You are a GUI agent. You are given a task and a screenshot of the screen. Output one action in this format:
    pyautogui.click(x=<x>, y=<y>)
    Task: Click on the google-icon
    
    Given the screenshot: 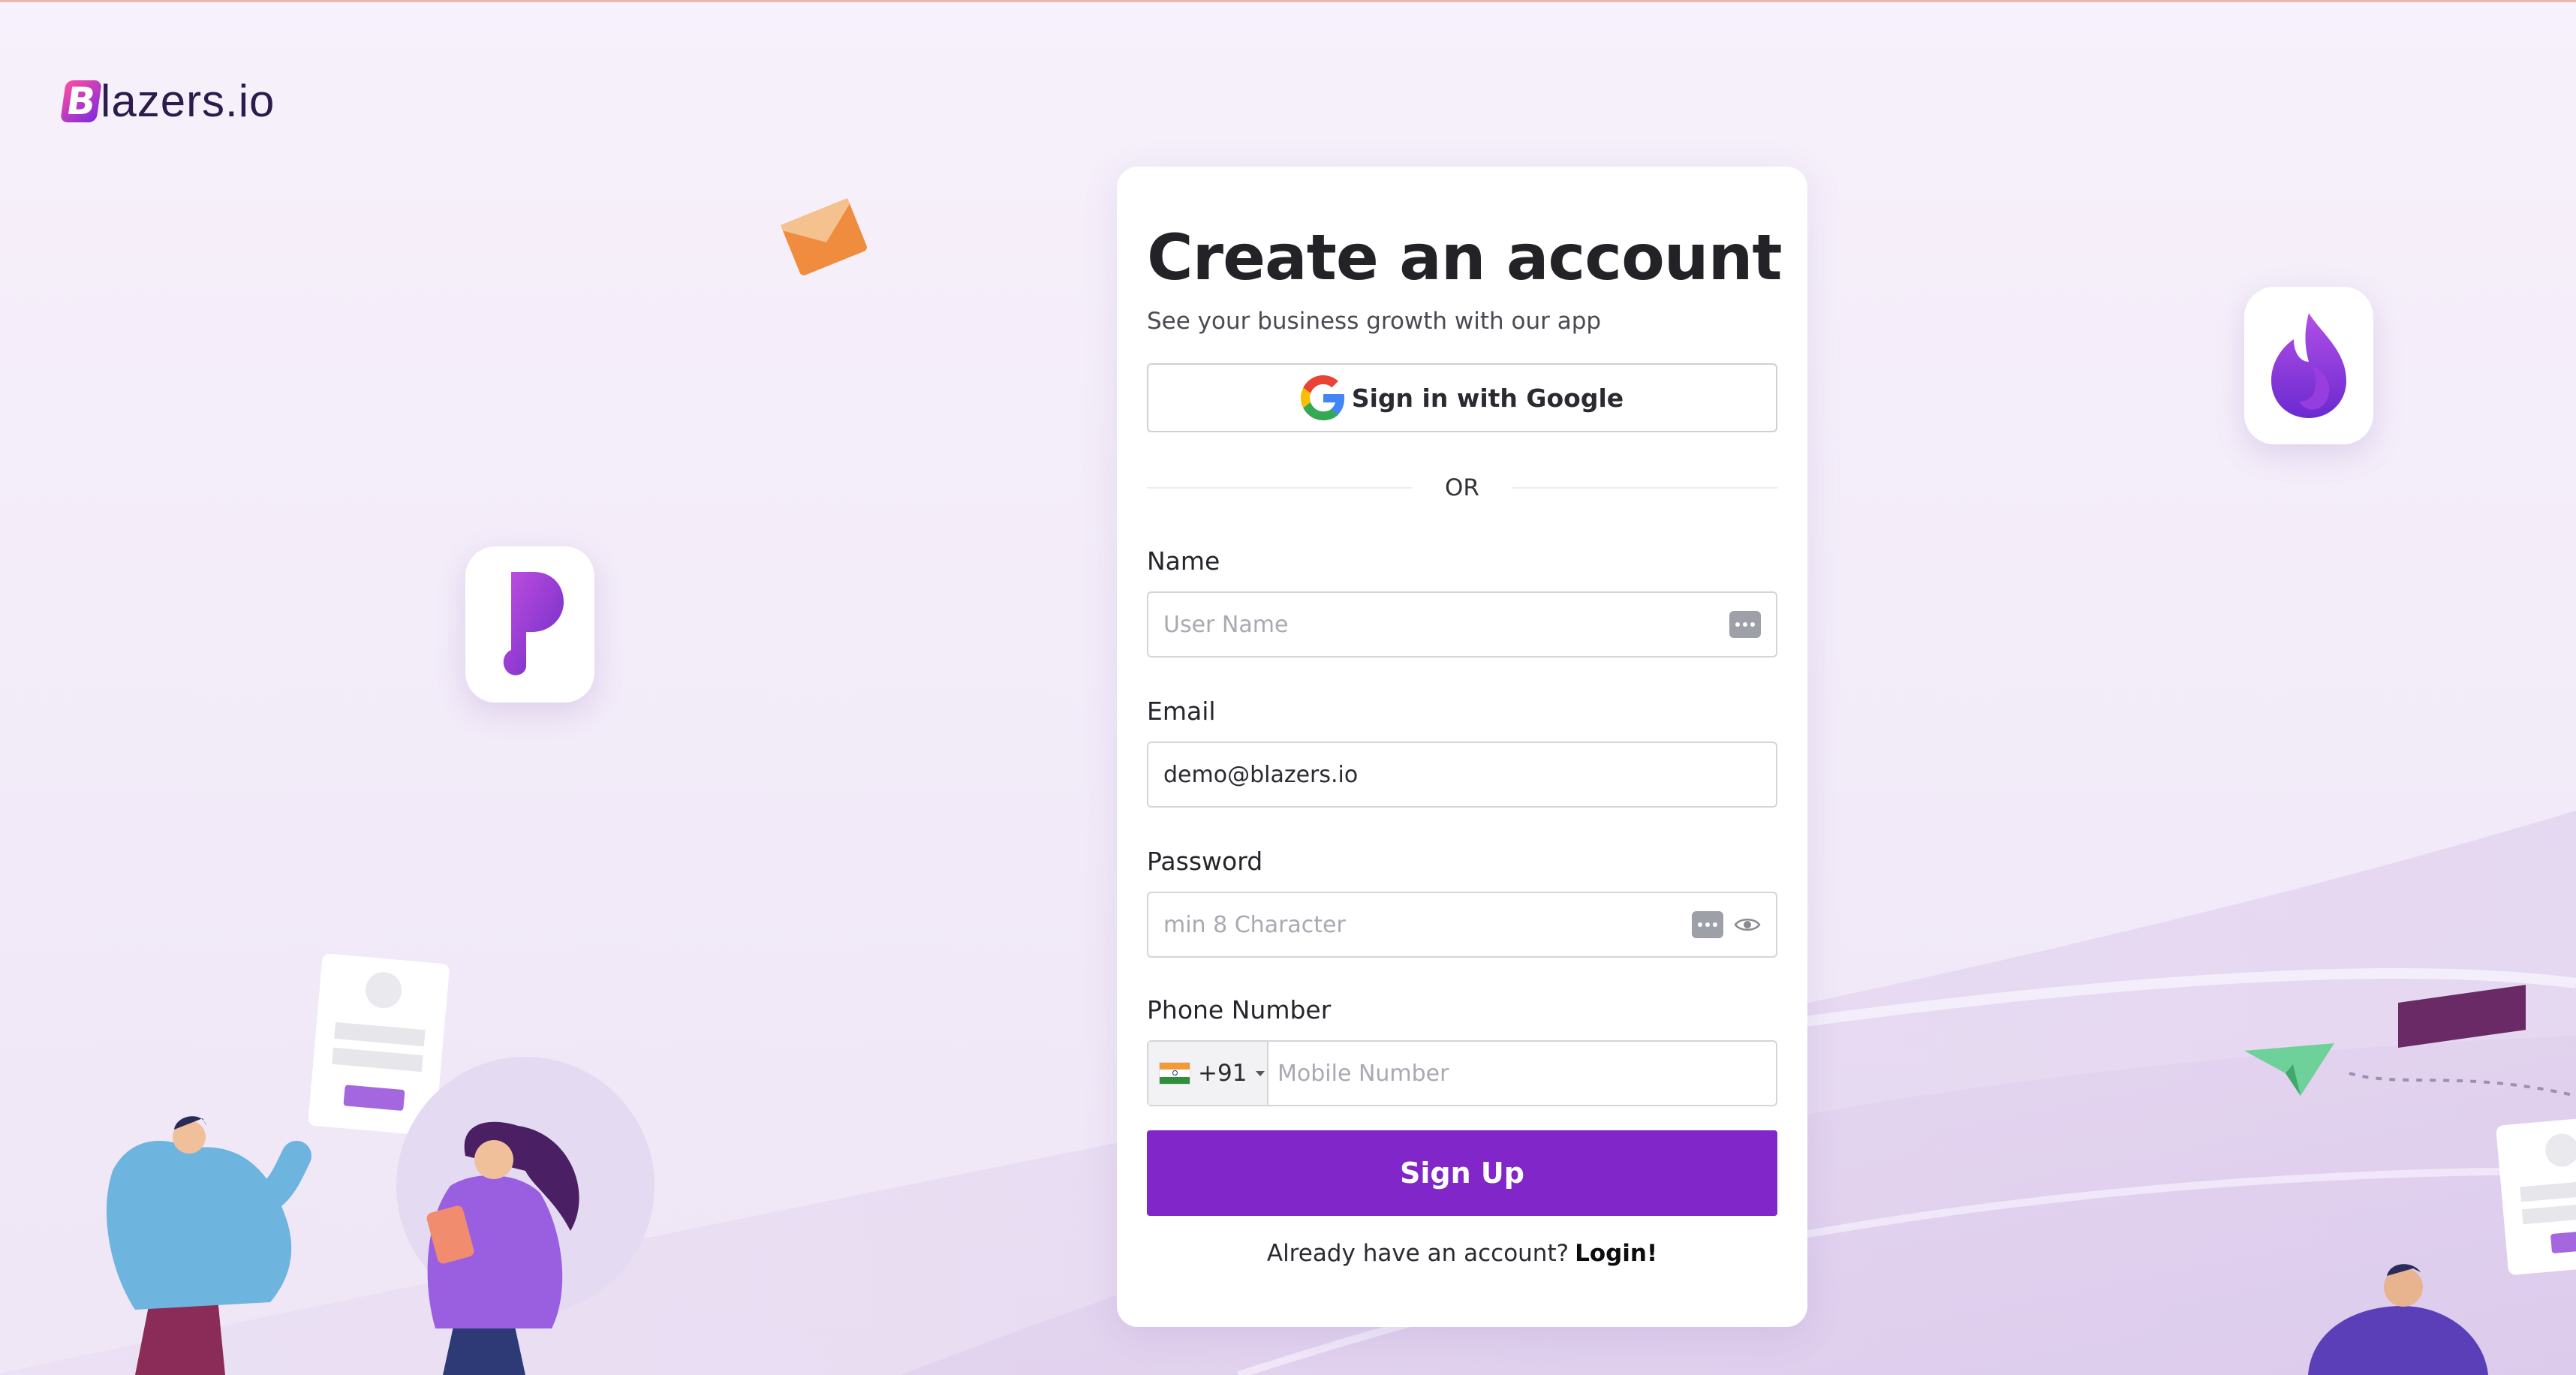 What is the action you would take?
    pyautogui.click(x=1322, y=397)
    